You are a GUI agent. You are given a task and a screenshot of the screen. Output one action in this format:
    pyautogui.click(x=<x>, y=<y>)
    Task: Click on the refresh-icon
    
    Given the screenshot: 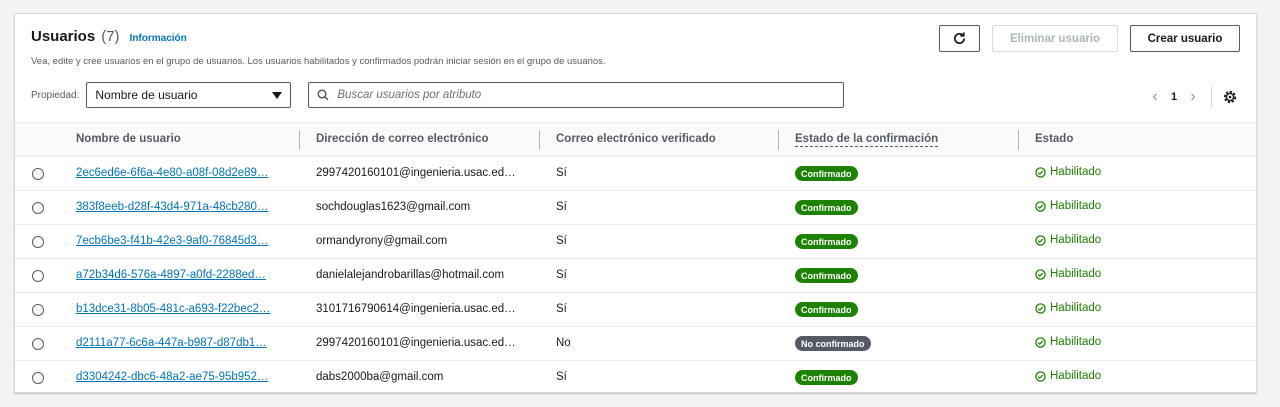 What is the action you would take?
    pyautogui.click(x=960, y=38)
    